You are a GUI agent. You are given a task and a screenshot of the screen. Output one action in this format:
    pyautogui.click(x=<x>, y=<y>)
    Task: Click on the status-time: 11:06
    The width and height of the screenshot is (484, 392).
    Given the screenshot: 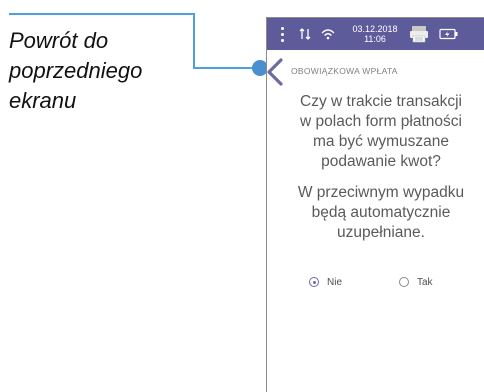 What is the action you would take?
    pyautogui.click(x=375, y=39)
    